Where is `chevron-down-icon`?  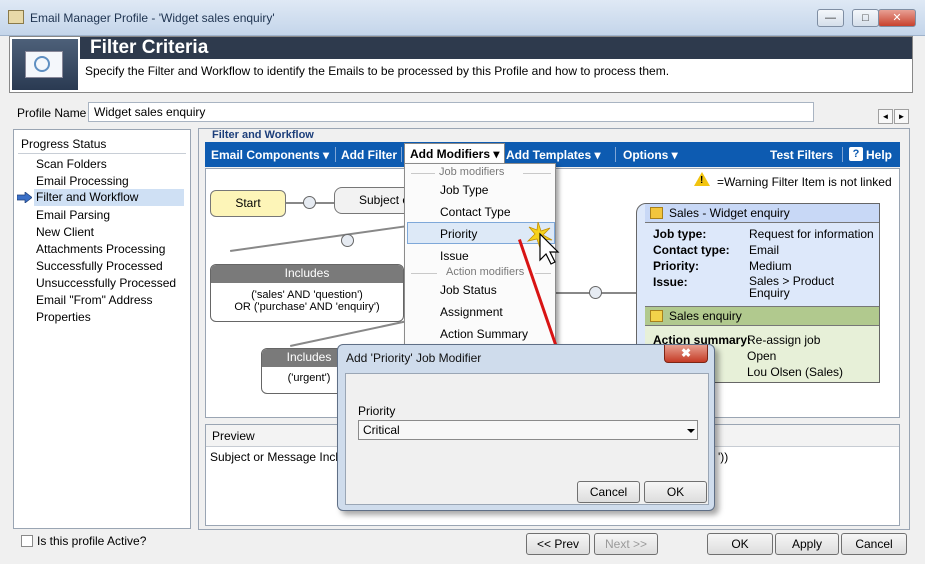
chevron-down-icon is located at coordinates (691, 431).